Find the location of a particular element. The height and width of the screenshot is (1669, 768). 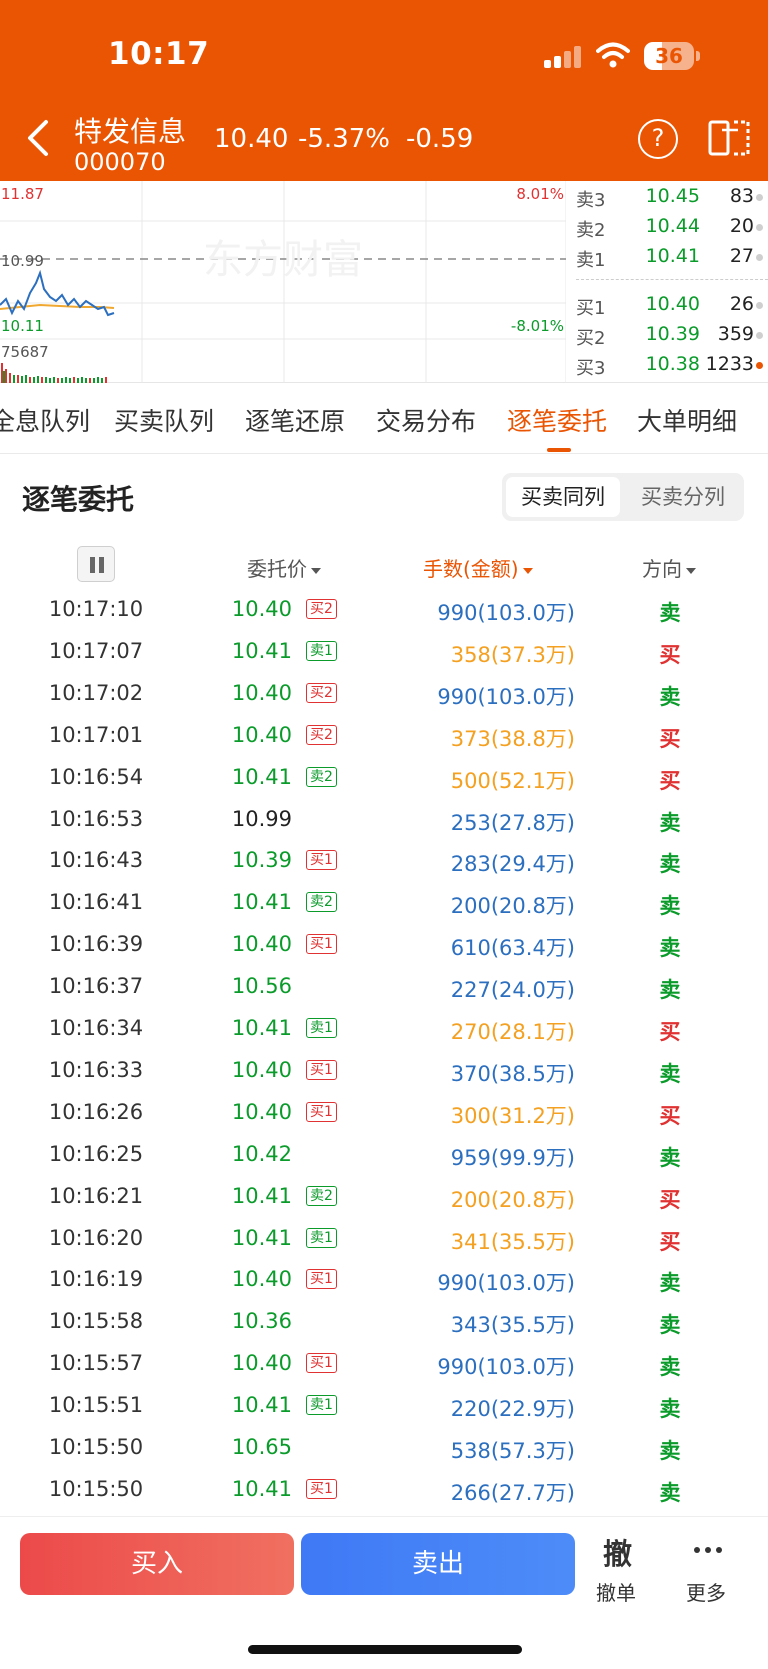

order-row: 10:17:02 10.40 买2 990(103.0万) 卖 is located at coordinates (384, 693).